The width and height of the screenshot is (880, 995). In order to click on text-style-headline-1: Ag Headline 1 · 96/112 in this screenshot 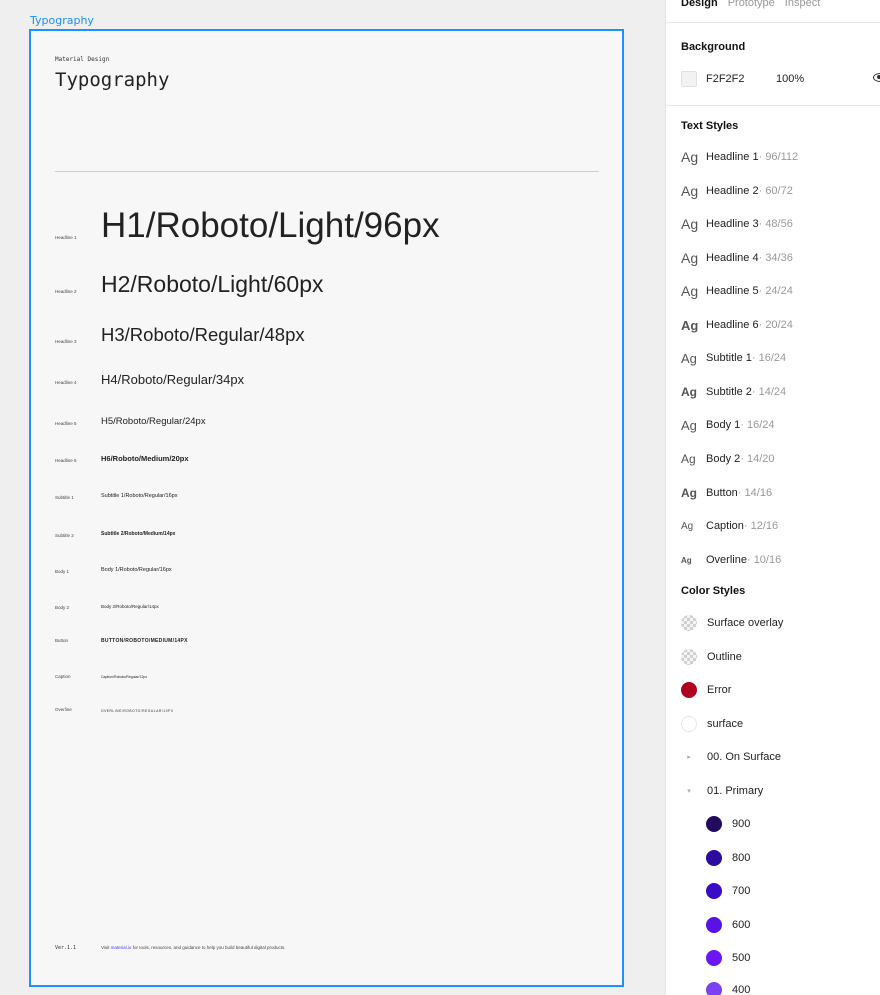, I will do `click(739, 157)`.